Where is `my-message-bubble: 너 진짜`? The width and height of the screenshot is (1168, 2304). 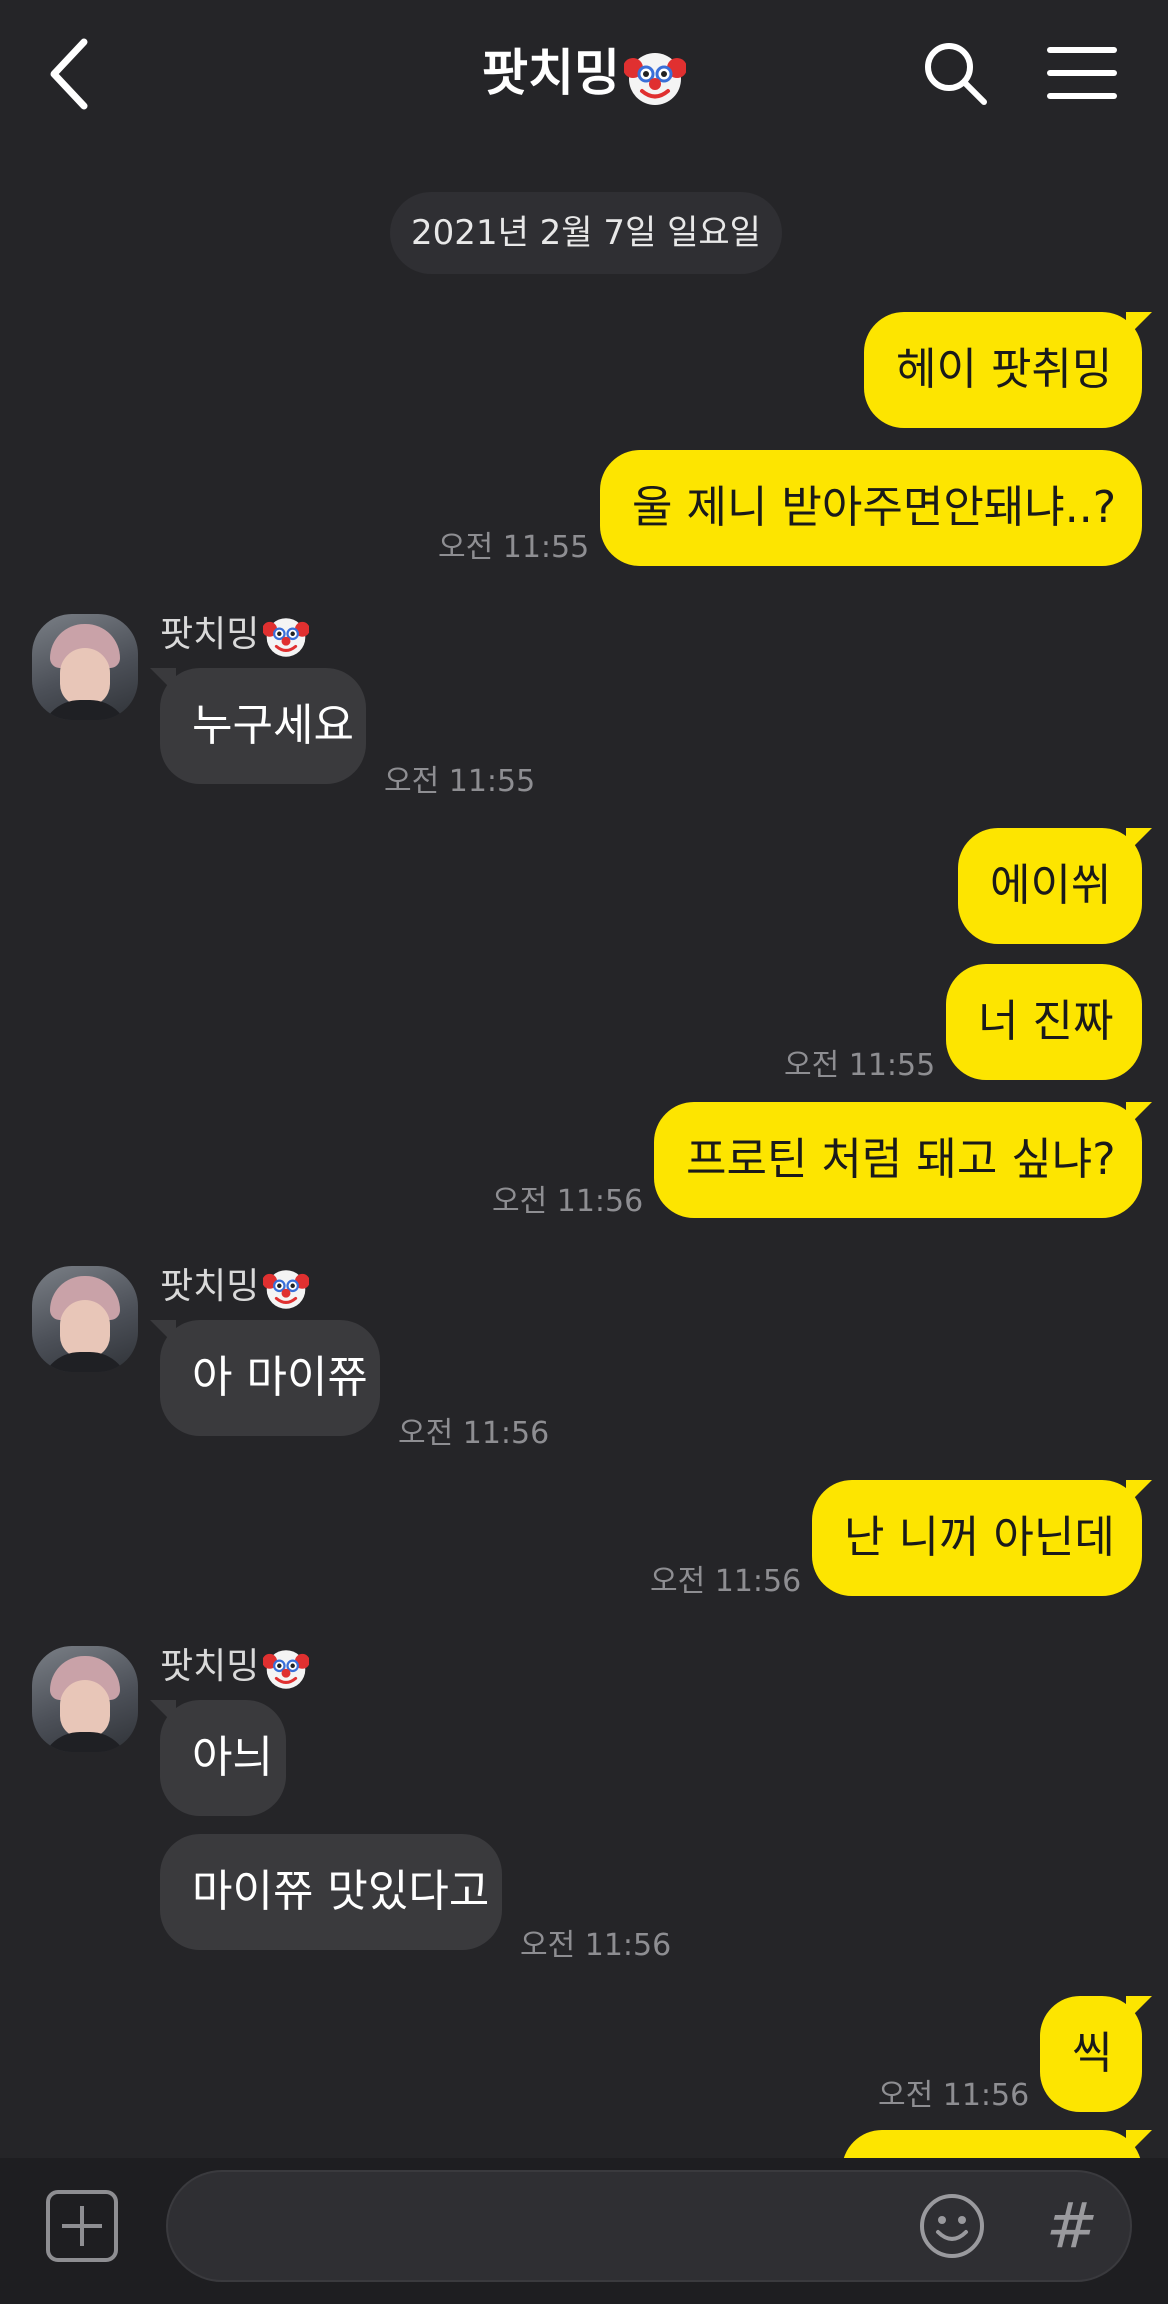
my-message-bubble: 너 진짜 is located at coordinates (1044, 1022).